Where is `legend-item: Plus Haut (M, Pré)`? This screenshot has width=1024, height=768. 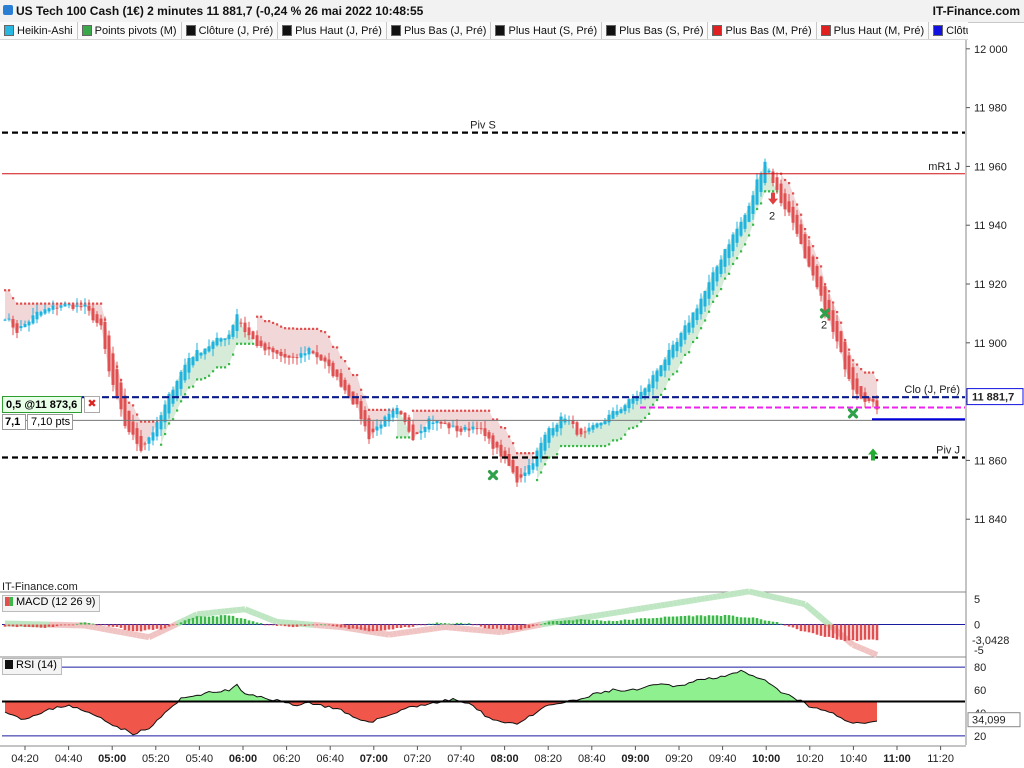 legend-item: Plus Haut (M, Pré) is located at coordinates (873, 30).